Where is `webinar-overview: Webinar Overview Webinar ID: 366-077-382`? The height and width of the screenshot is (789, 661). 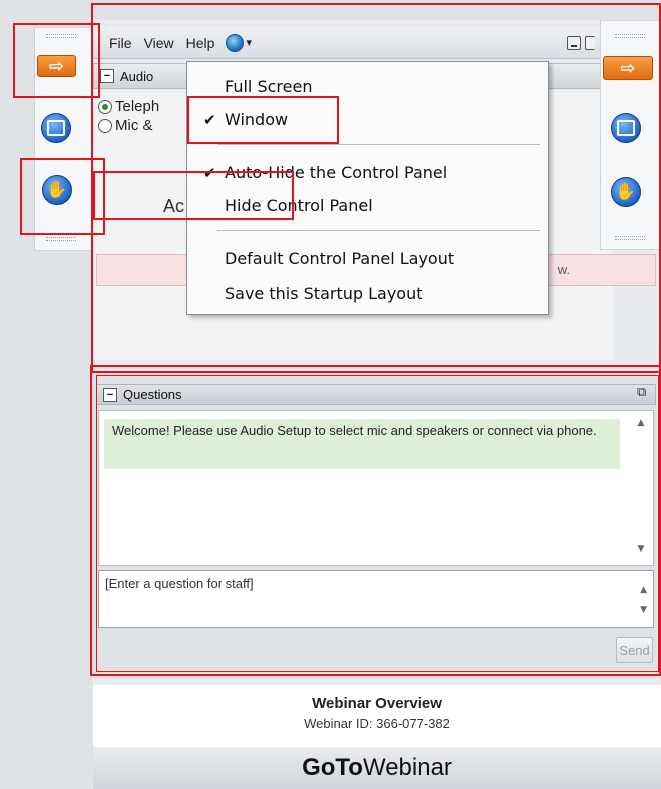
webinar-overview: Webinar Overview Webinar ID: 366-077-382 is located at coordinates (377, 716).